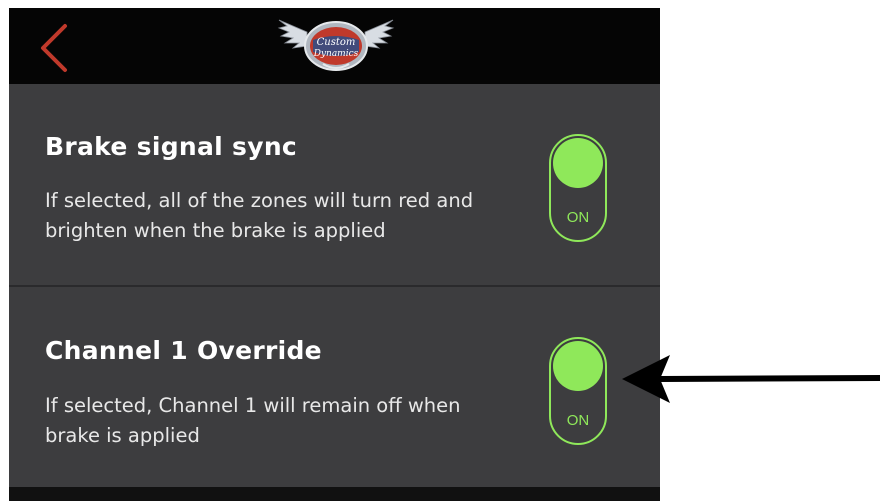 Image resolution: width=881 pixels, height=501 pixels. I want to click on arrow-left-icon, so click(751, 379).